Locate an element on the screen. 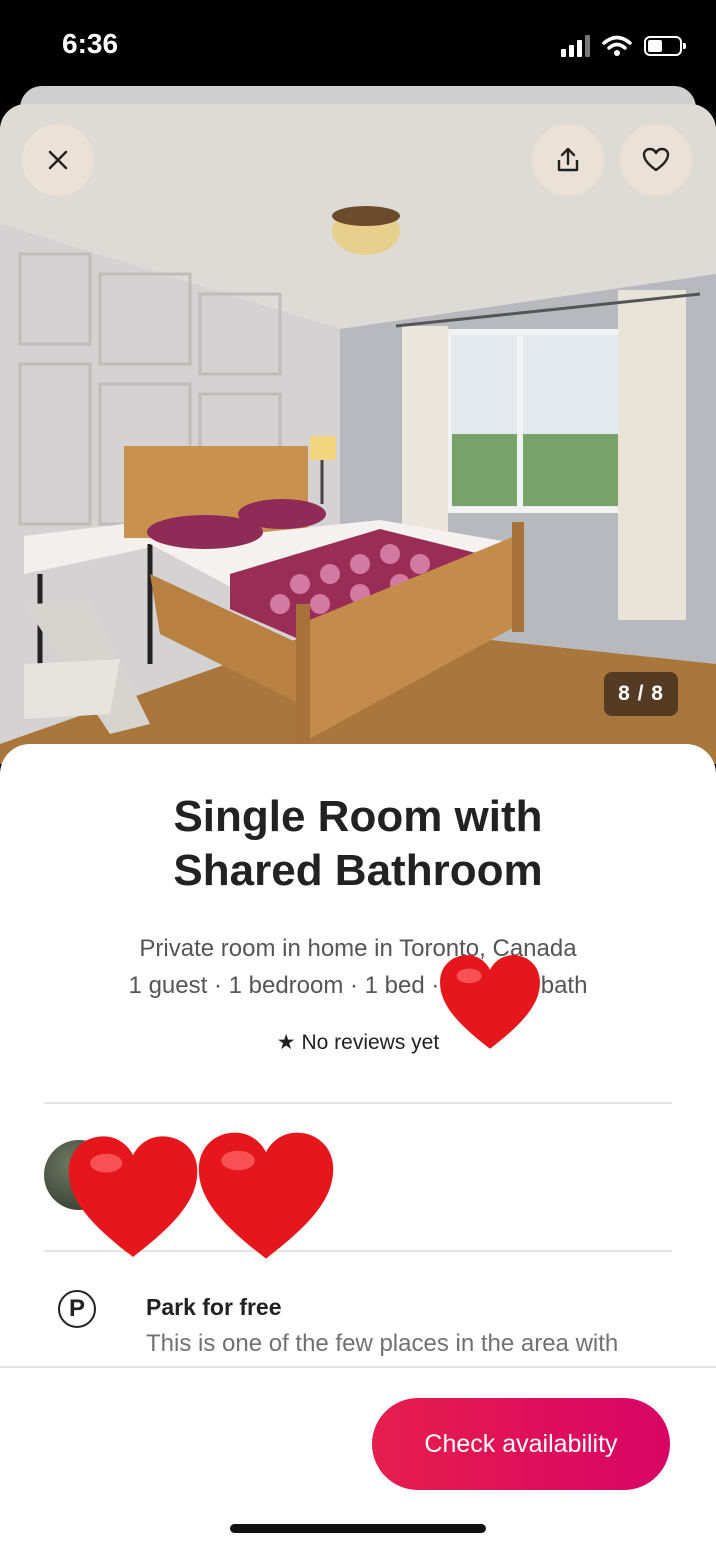 This screenshot has height=1554, width=716. photo-counter: 8 / 8 is located at coordinates (641, 694).